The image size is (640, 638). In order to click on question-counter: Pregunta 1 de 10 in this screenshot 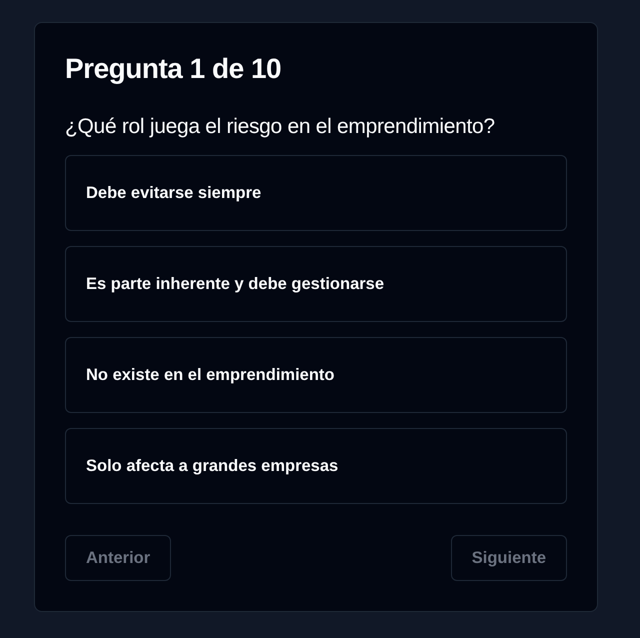, I will do `click(173, 69)`.